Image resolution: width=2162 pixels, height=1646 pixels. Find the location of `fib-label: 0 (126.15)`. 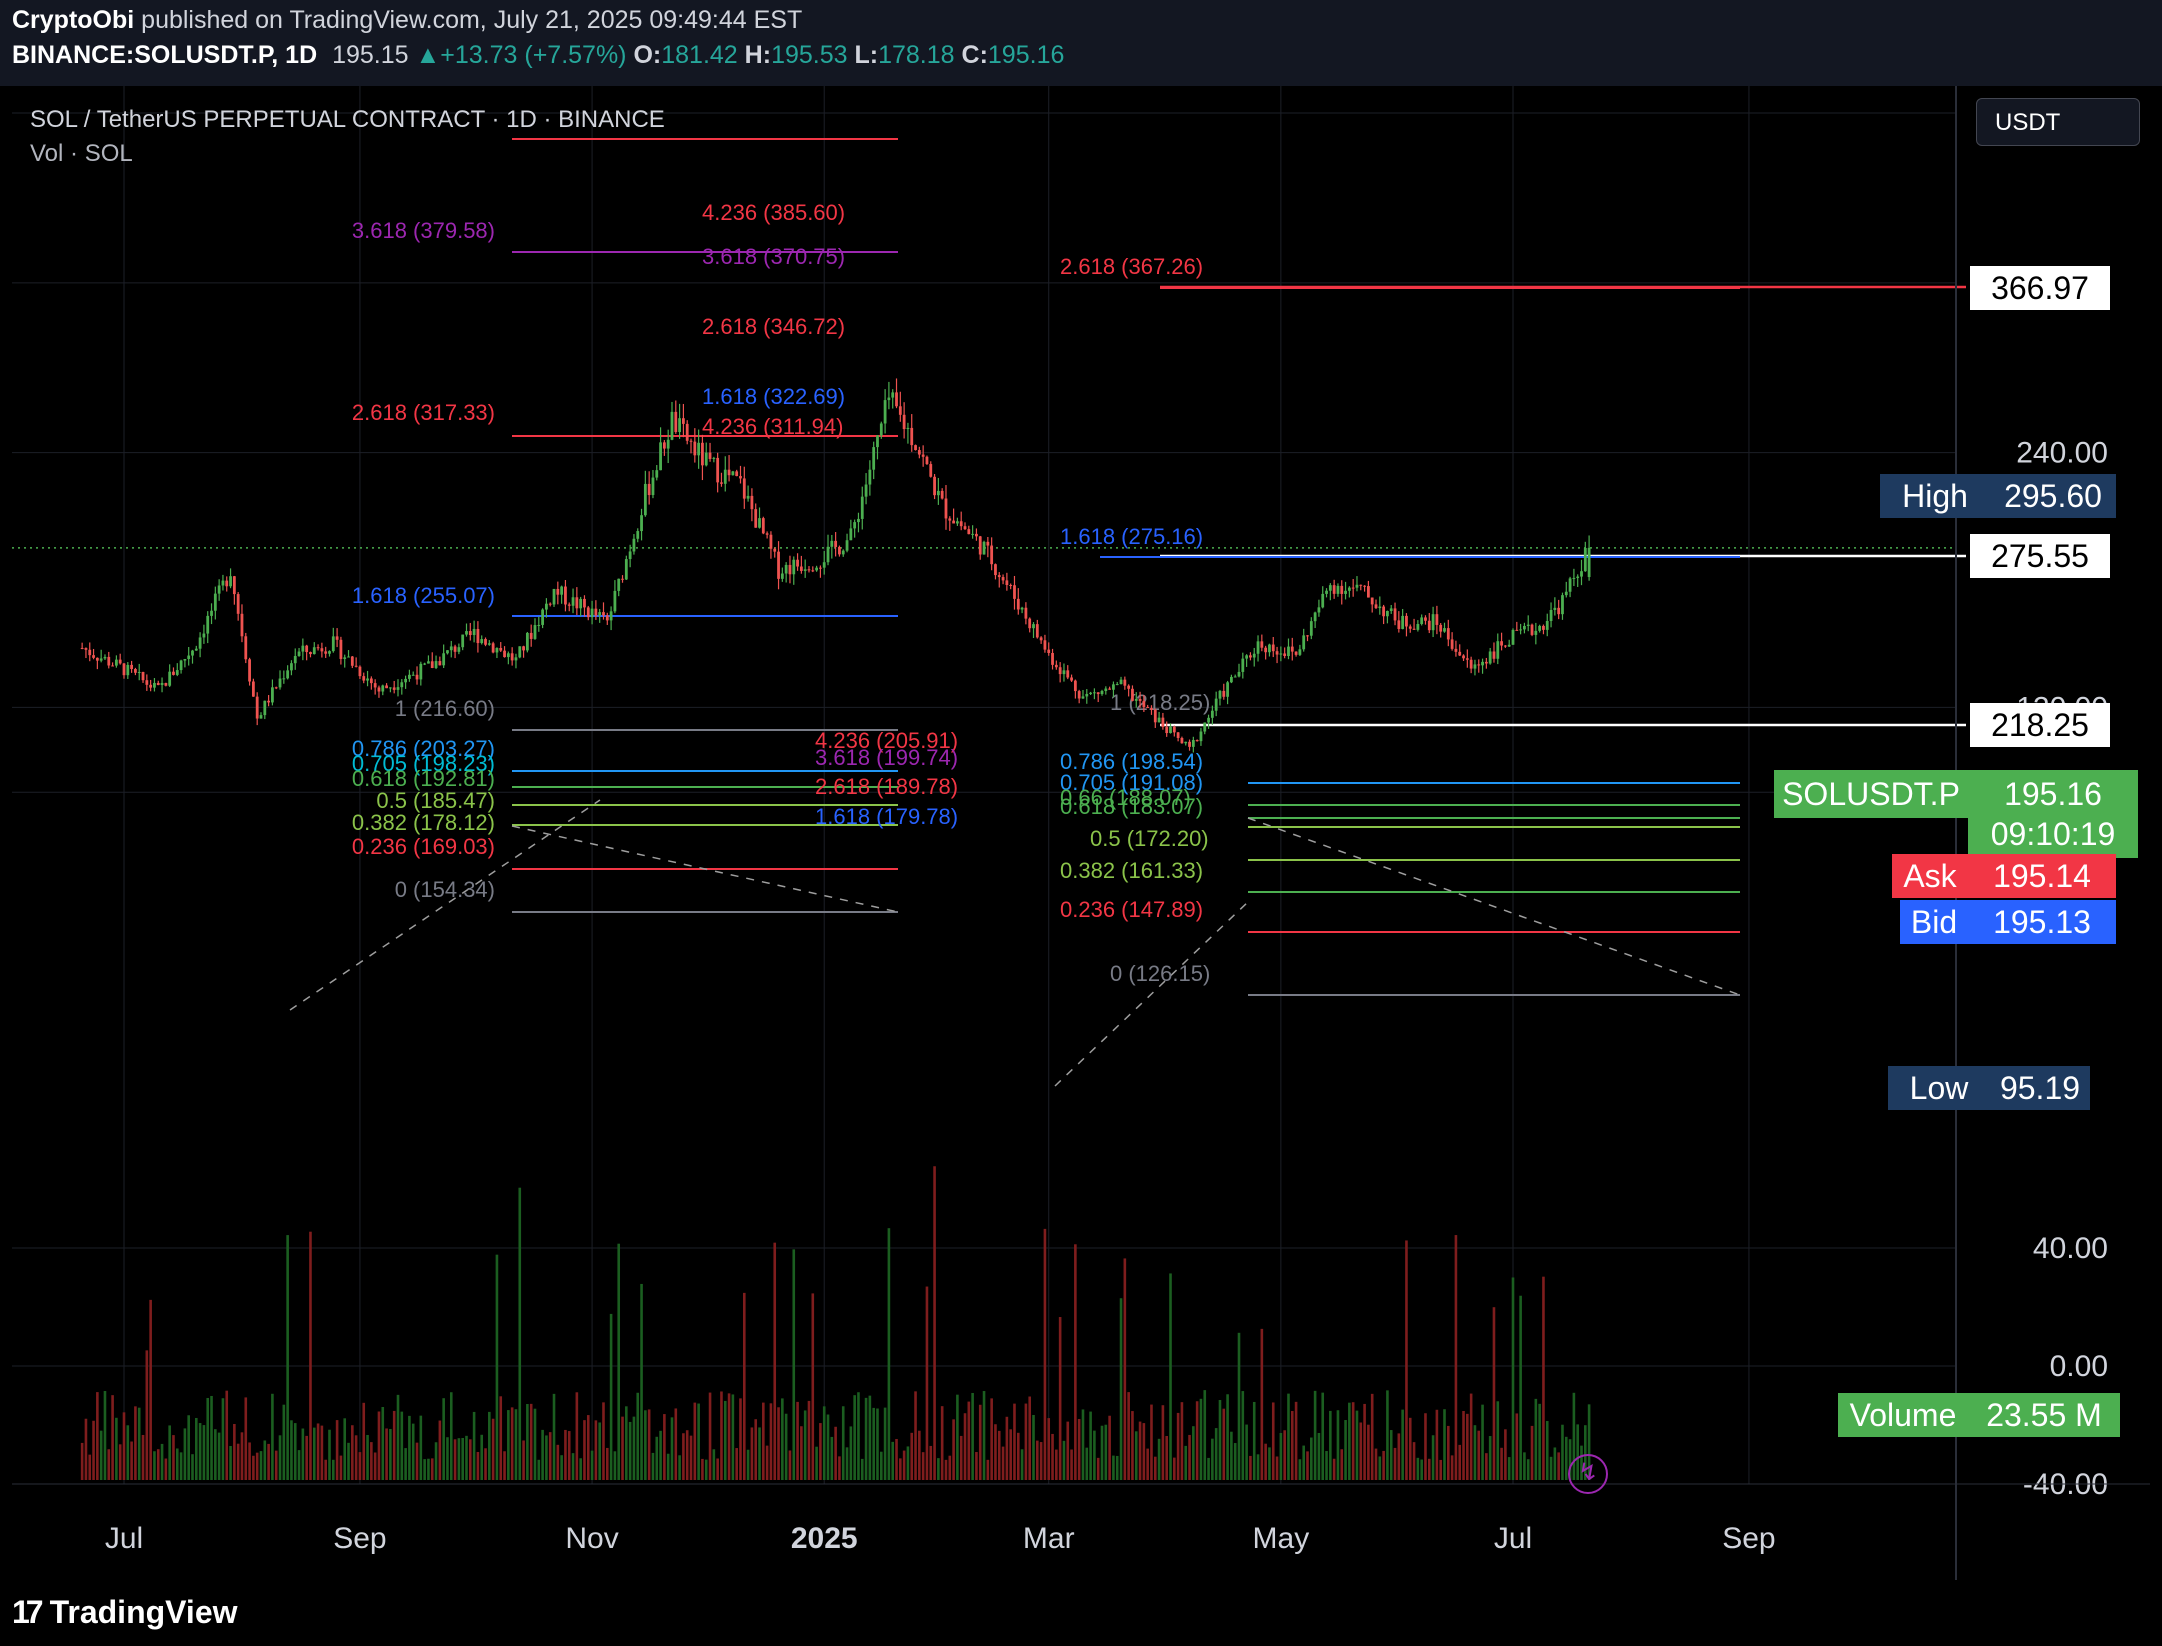

fib-label: 0 (126.15) is located at coordinates (1160, 973).